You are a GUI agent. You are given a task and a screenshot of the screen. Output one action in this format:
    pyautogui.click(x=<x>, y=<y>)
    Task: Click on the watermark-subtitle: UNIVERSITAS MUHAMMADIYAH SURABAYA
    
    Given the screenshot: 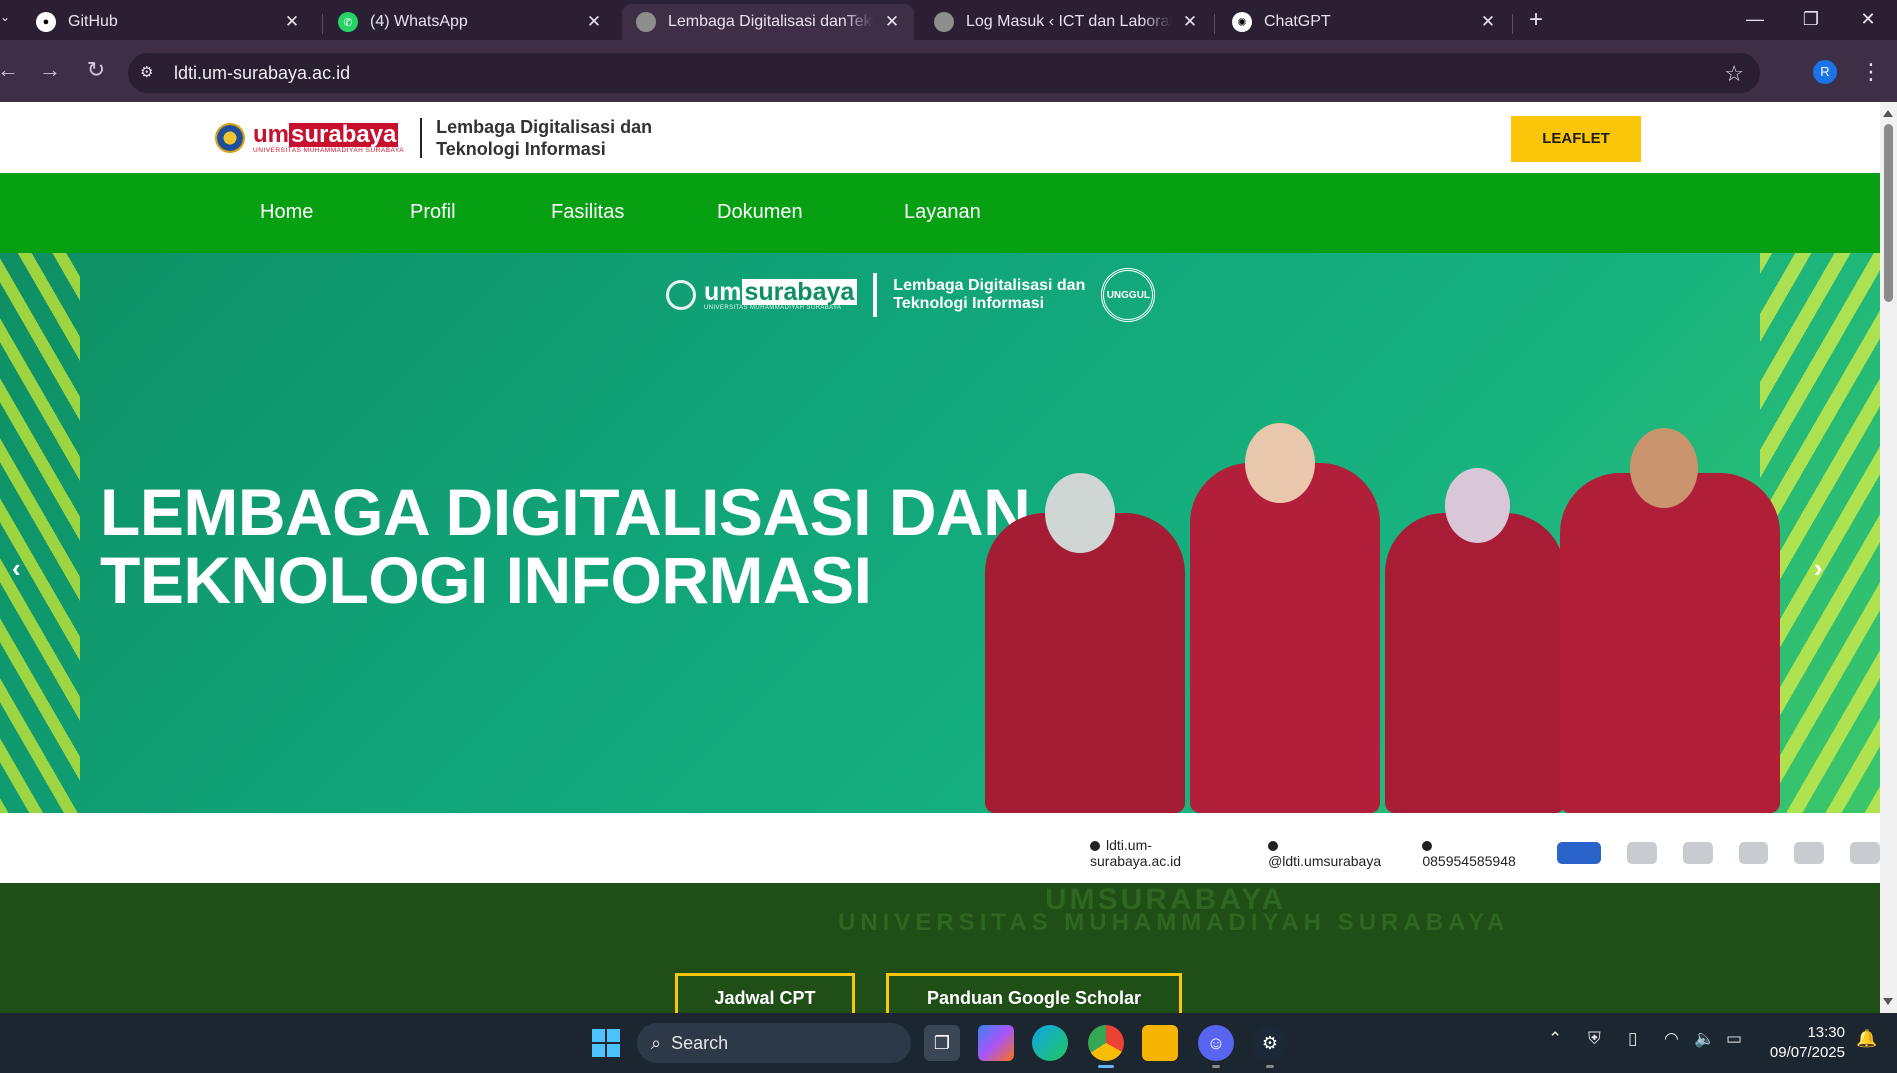 What is the action you would take?
    pyautogui.click(x=1174, y=922)
    